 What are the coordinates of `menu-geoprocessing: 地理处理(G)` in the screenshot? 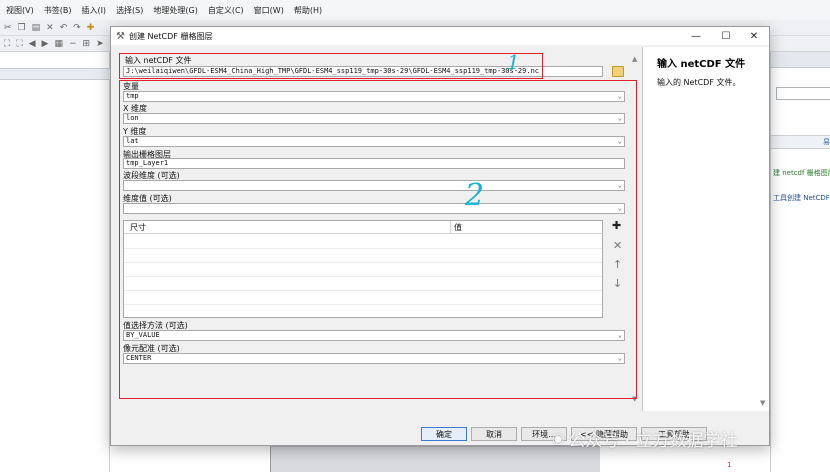 It's located at (175, 10).